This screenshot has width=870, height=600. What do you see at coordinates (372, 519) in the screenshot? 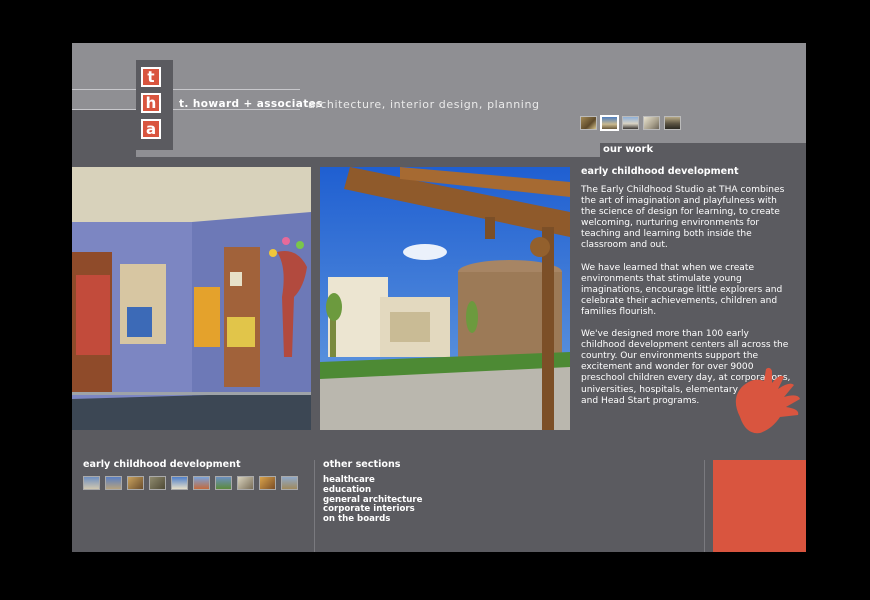
I see `nav-link-on-the-boards: on the boards` at bounding box center [372, 519].